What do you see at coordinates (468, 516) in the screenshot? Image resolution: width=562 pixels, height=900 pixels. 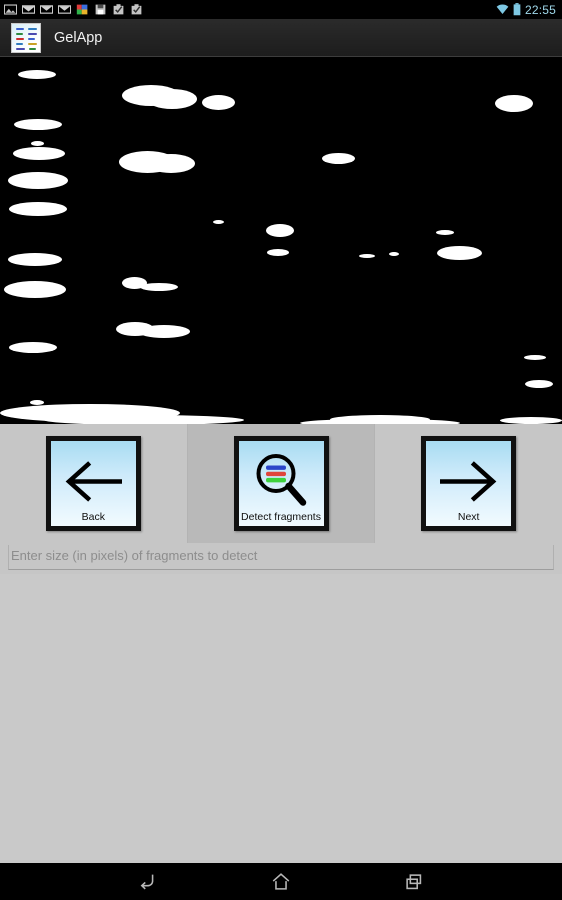 I see `next-button-label: Next` at bounding box center [468, 516].